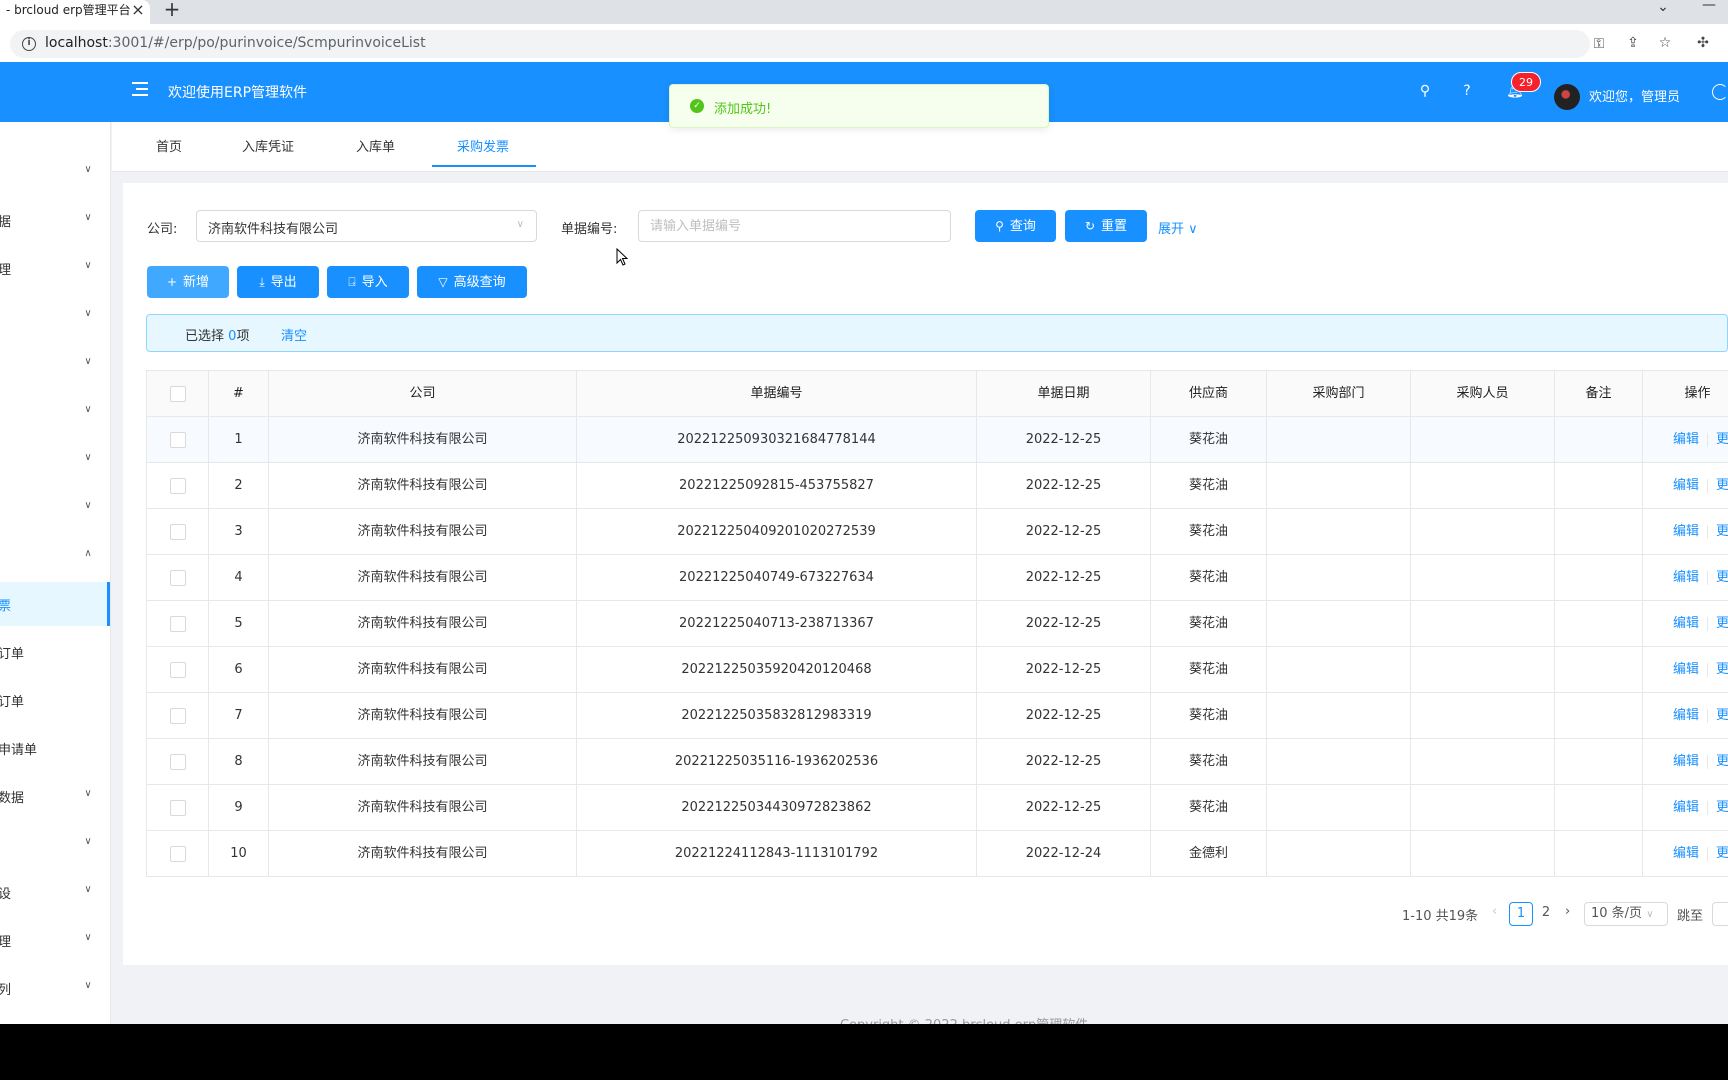 The image size is (1728, 1080). What do you see at coordinates (366, 226) in the screenshot?
I see `company-select: 济南软件科技有限公司 ∨` at bounding box center [366, 226].